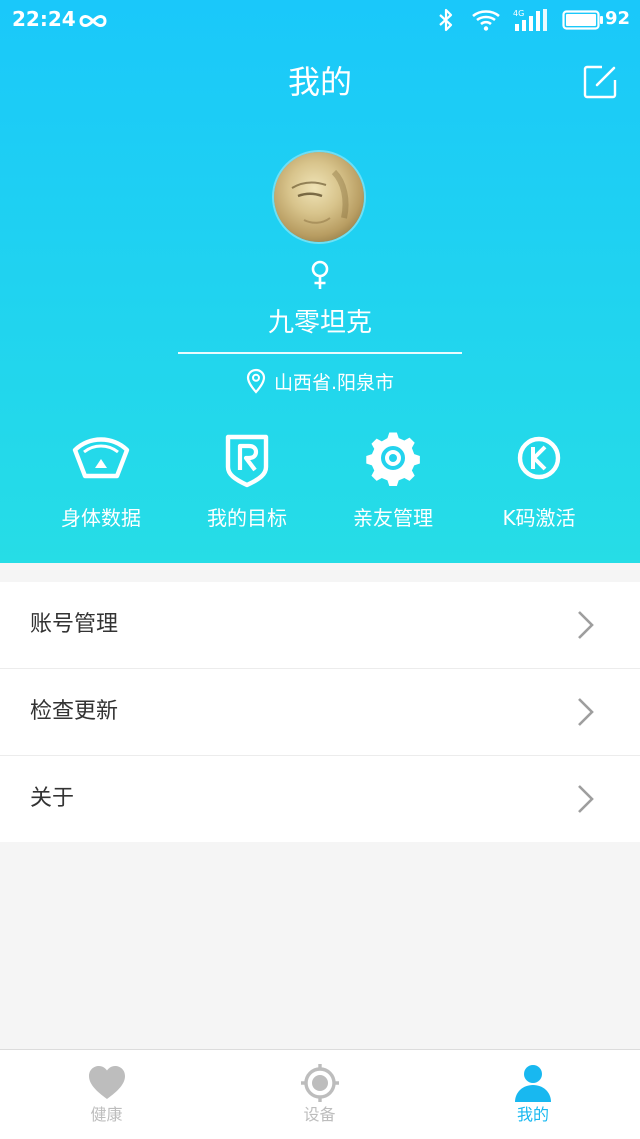 This screenshot has width=640, height=1139. I want to click on goal-icon, so click(247, 461).